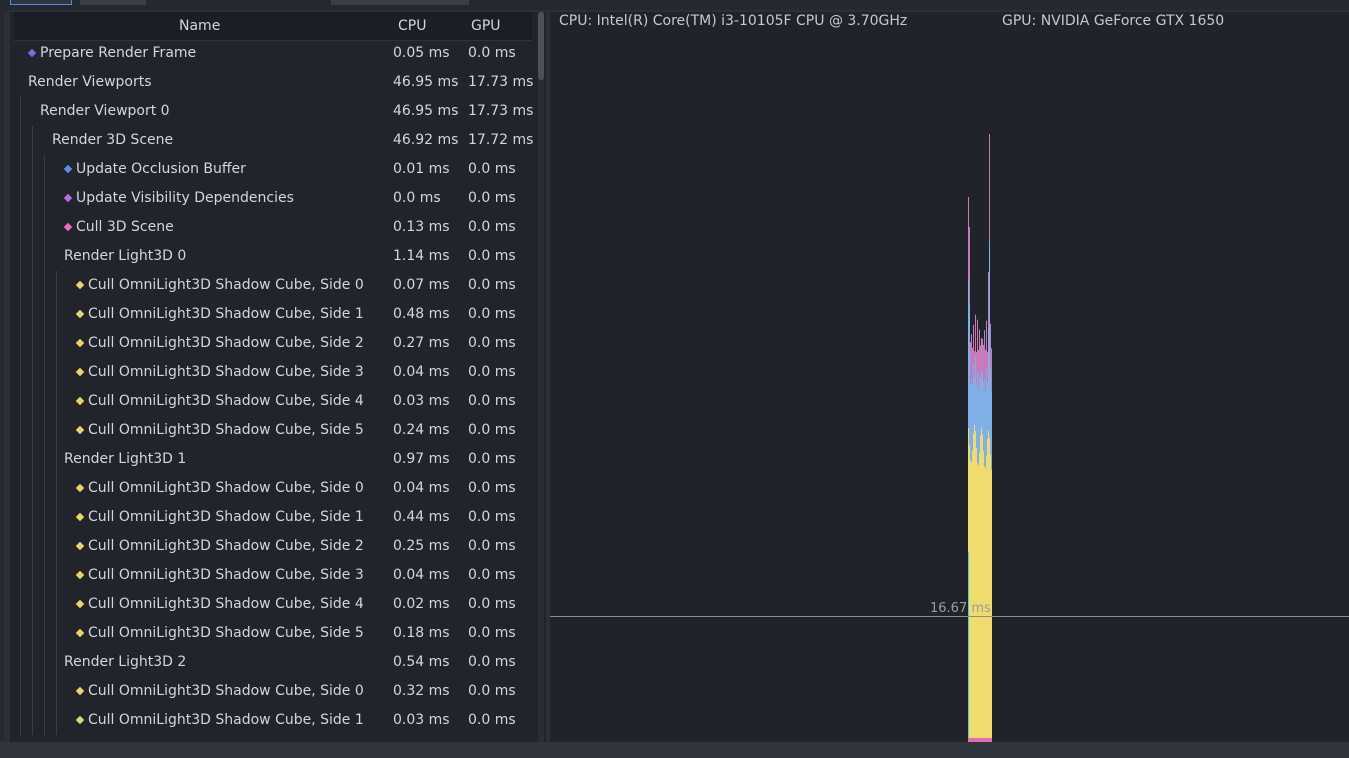 The image size is (1349, 758). I want to click on tree-row: Prepare Render Frame 0.05 ms 0.0 ms, so click(271, 53).